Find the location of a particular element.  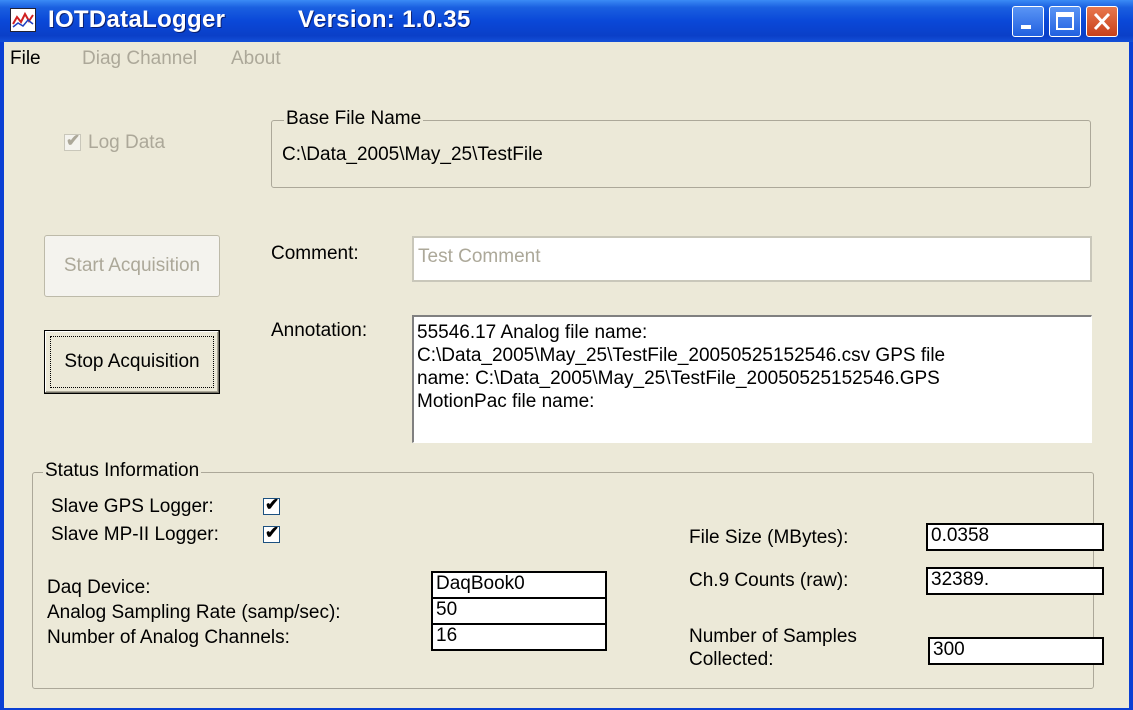

num-samples-field: 300 is located at coordinates (1016, 651).